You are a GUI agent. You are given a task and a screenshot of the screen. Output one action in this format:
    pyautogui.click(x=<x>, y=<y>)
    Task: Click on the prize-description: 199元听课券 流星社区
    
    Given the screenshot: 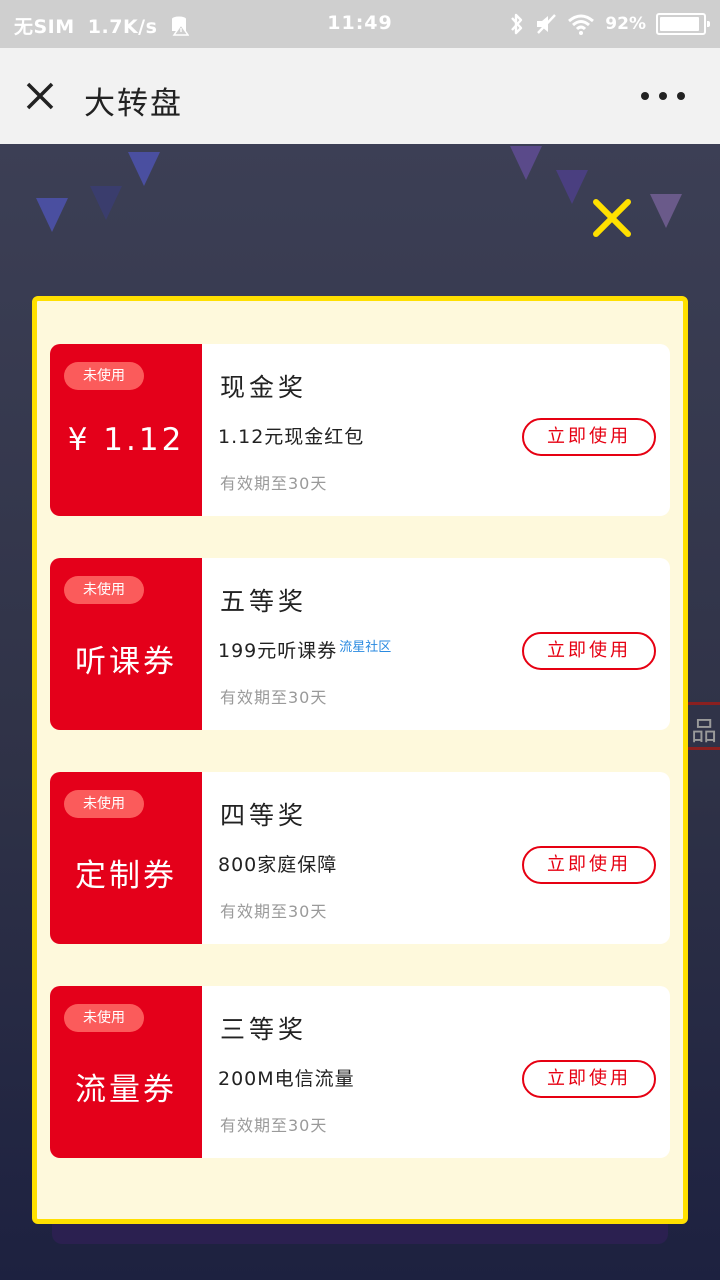 What is the action you would take?
    pyautogui.click(x=304, y=649)
    